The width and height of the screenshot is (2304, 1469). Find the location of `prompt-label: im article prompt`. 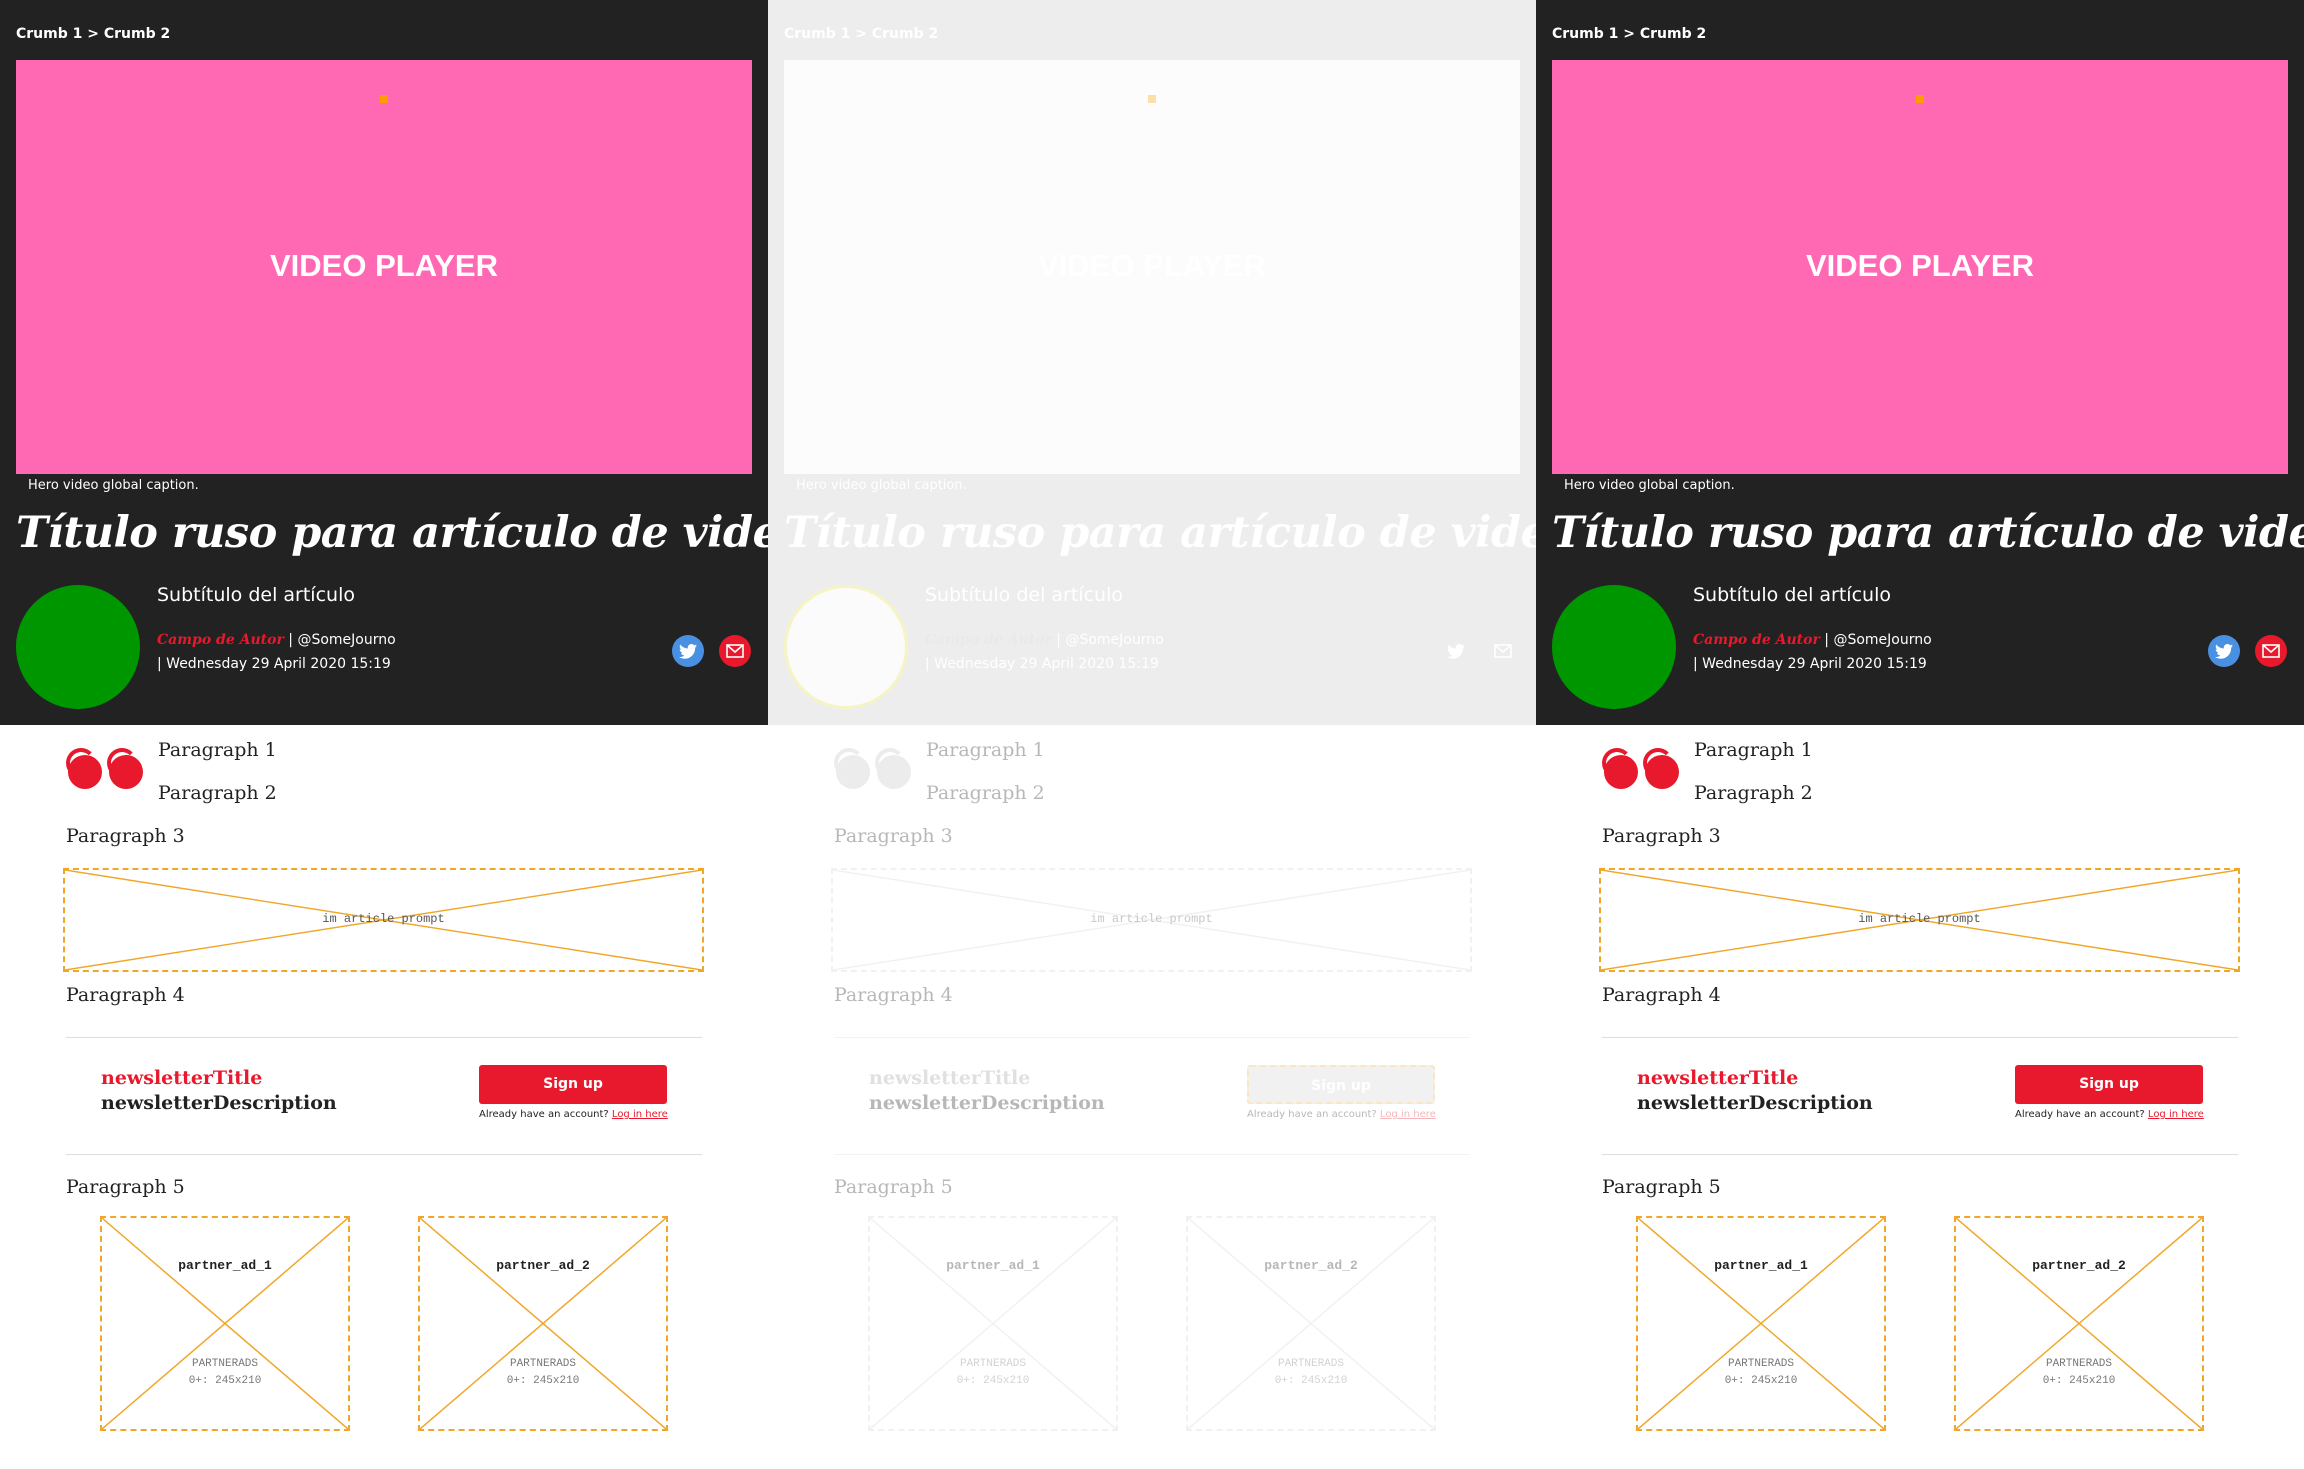

prompt-label: im article prompt is located at coordinates (383, 919).